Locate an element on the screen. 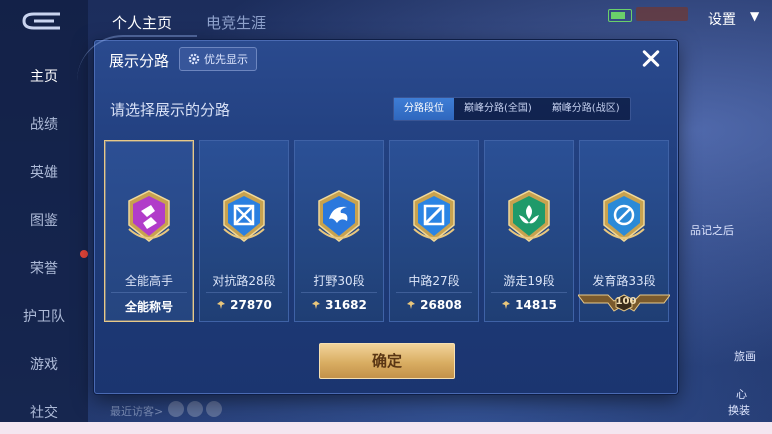  settings-button: 设置 is located at coordinates (722, 19).